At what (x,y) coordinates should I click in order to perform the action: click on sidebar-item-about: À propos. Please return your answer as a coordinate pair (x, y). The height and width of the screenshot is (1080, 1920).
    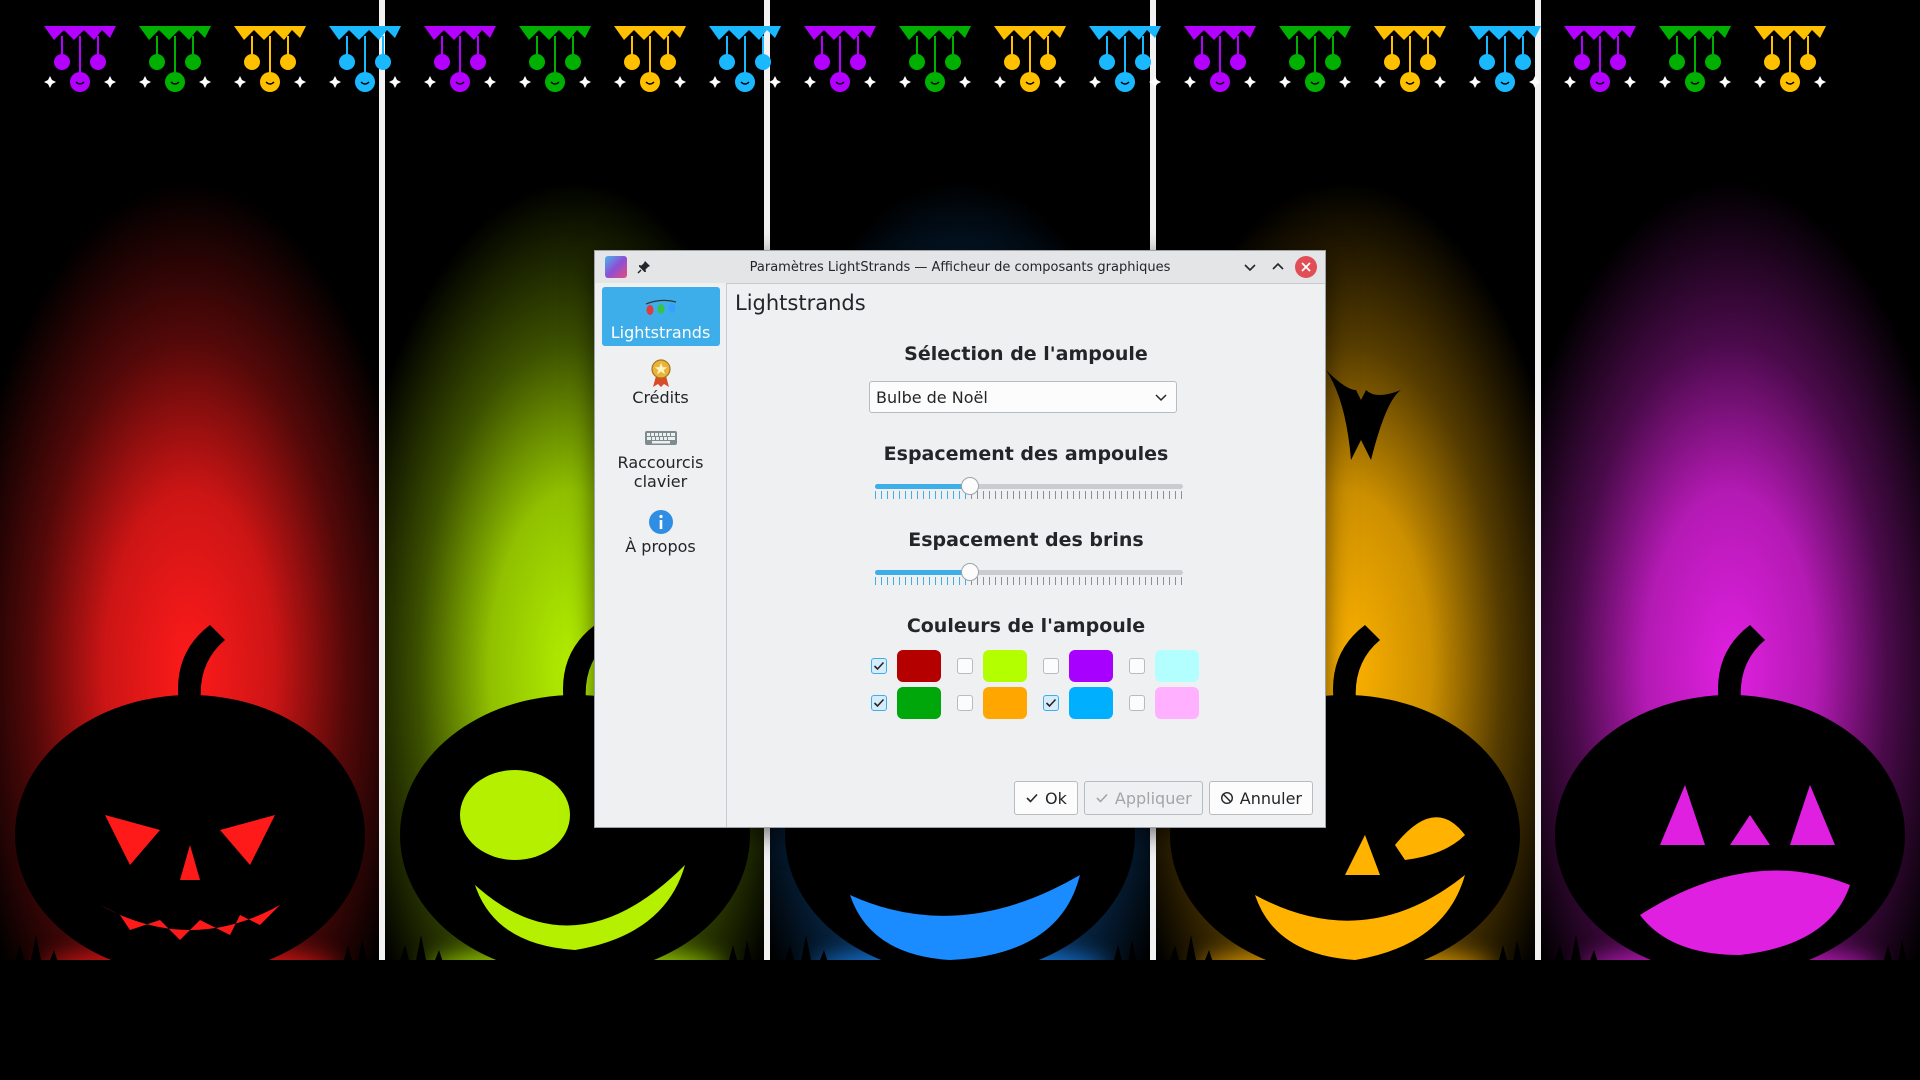
    Looking at the image, I should click on (661, 530).